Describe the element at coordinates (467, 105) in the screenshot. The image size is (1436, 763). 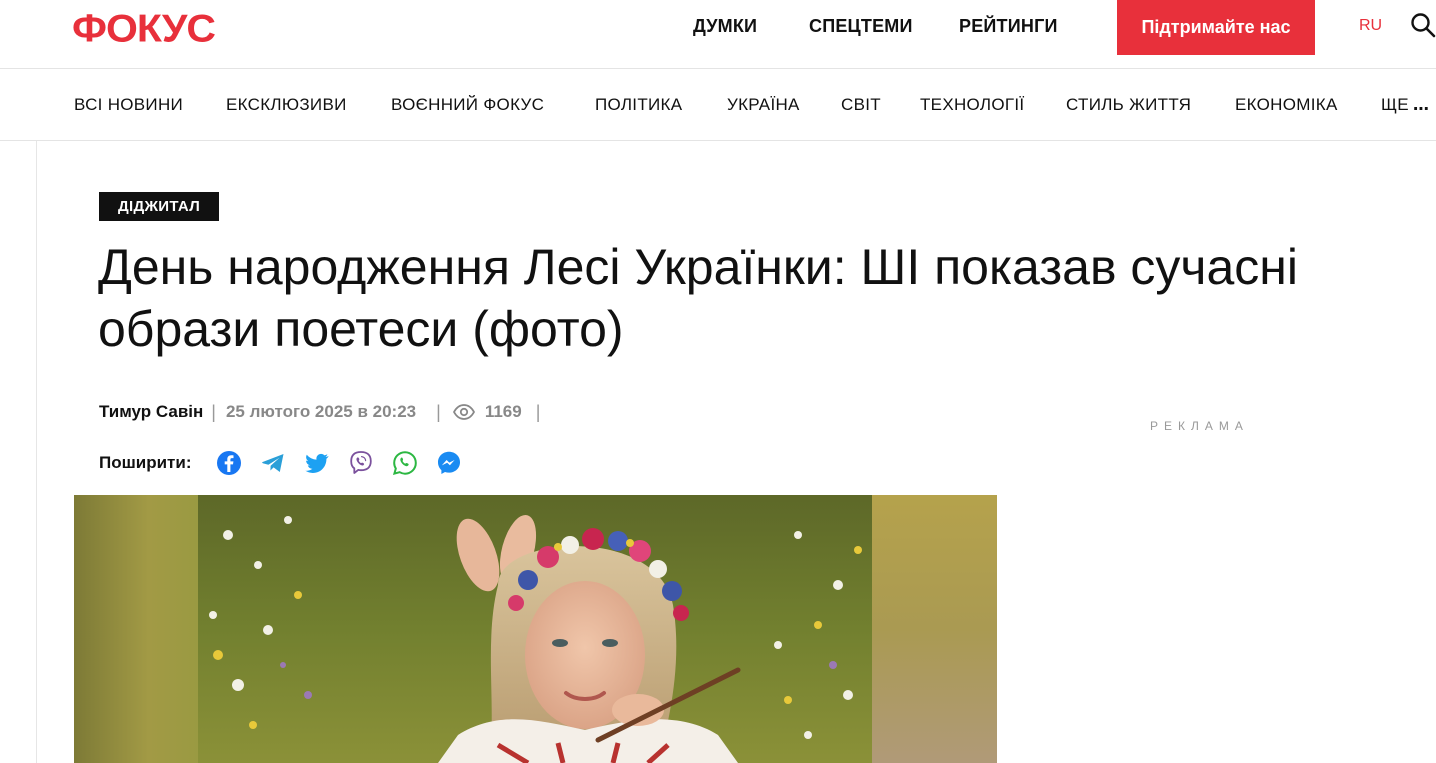
I see `category-war-focus: ВОЄННИЙ ФОКУС` at that location.